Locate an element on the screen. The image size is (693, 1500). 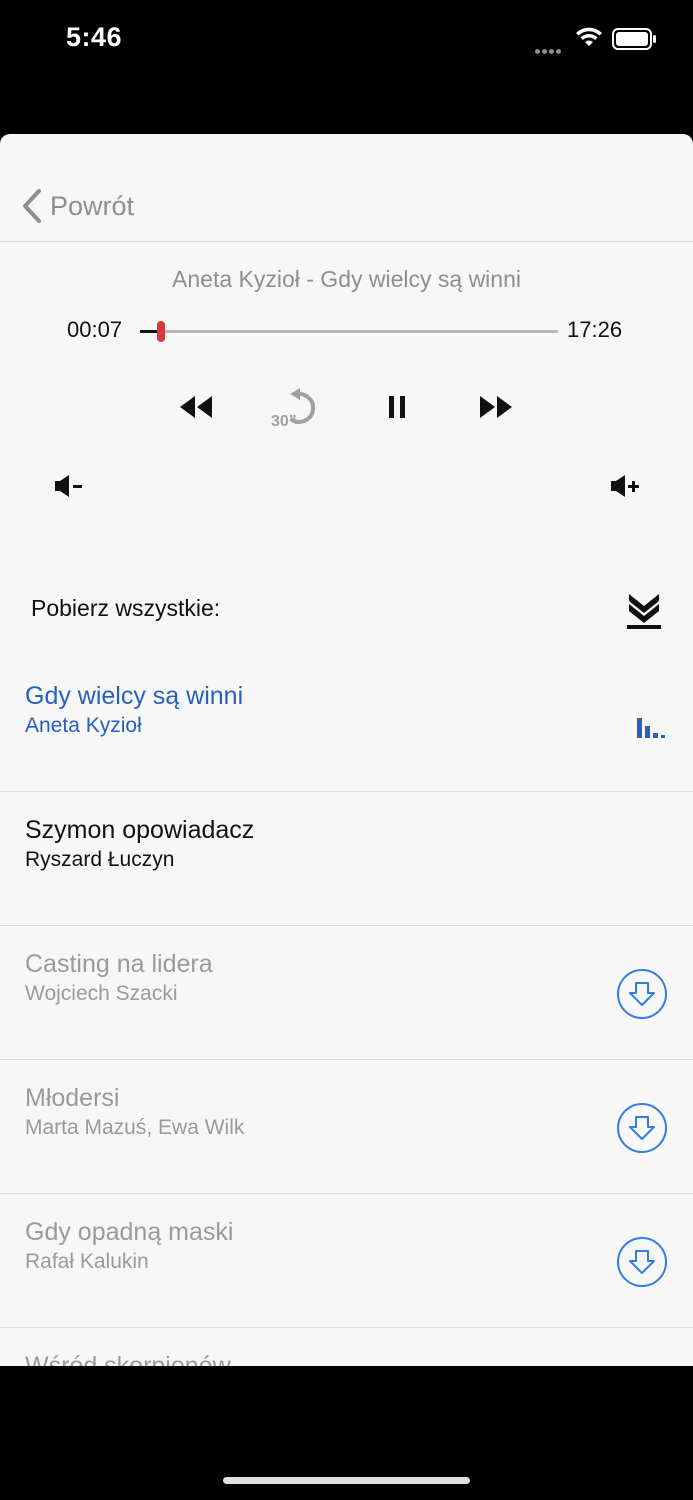
download-all-label: Pobierz wszystkie: is located at coordinates (126, 608).